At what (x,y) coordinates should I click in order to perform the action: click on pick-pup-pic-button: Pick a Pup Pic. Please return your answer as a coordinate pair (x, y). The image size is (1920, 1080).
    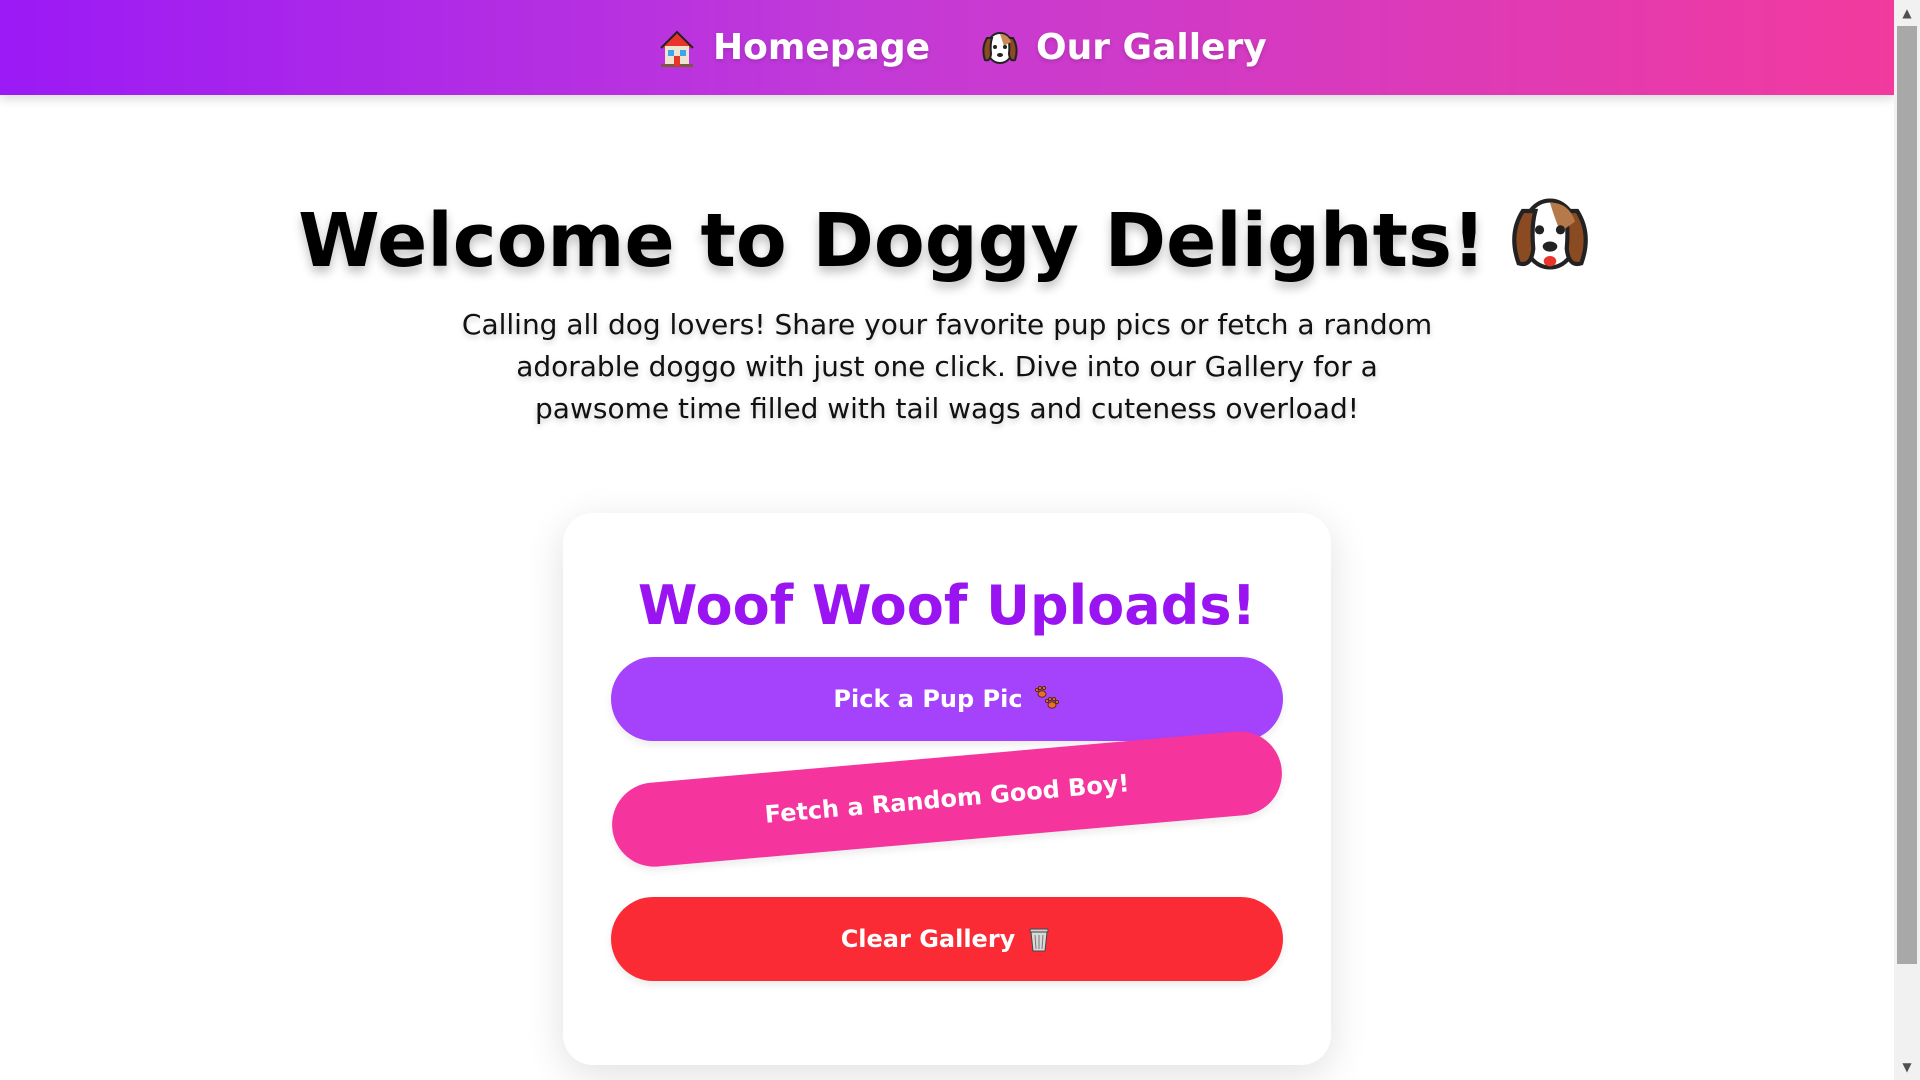
    Looking at the image, I should click on (947, 699).